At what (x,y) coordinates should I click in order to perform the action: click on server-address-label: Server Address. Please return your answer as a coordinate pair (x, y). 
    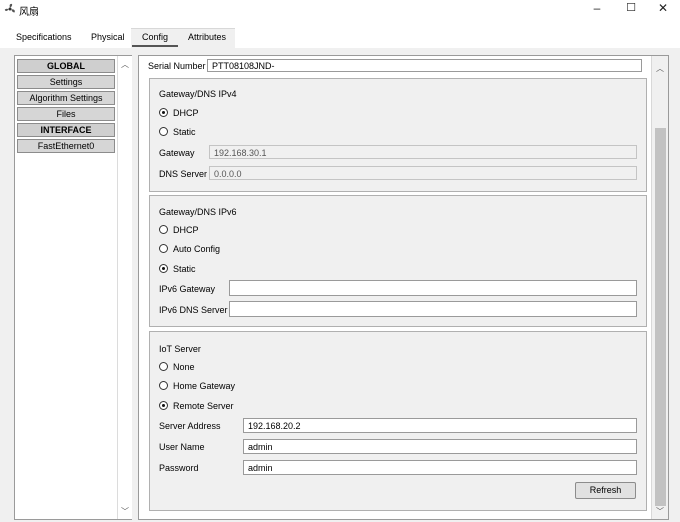
    Looking at the image, I should click on (190, 426).